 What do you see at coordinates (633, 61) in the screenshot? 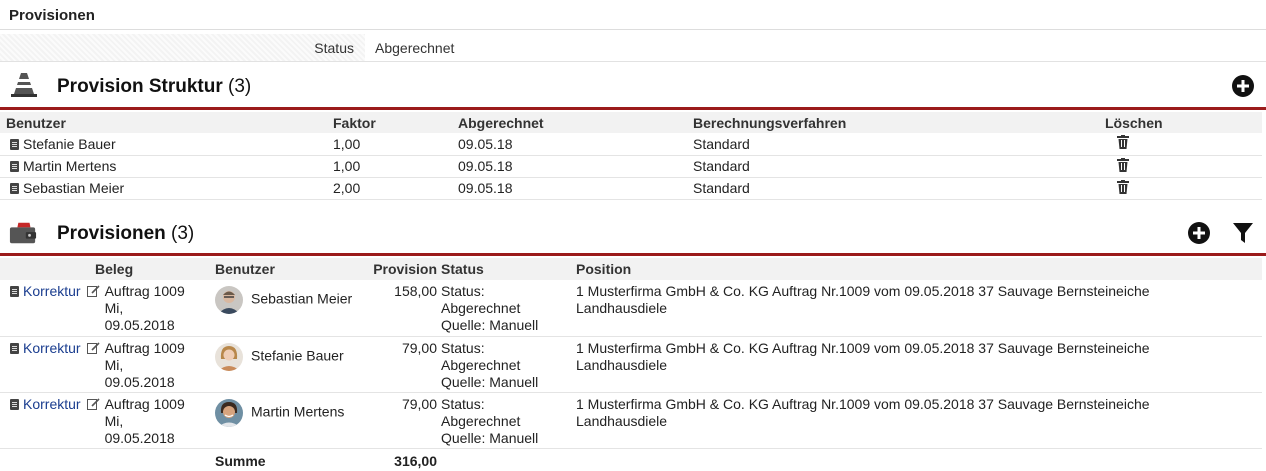
I see `status-divider` at bounding box center [633, 61].